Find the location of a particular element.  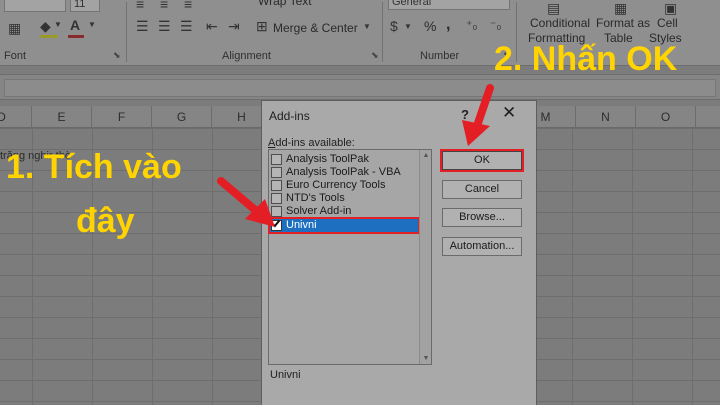

borders-icon: ▦ is located at coordinates (14, 28).